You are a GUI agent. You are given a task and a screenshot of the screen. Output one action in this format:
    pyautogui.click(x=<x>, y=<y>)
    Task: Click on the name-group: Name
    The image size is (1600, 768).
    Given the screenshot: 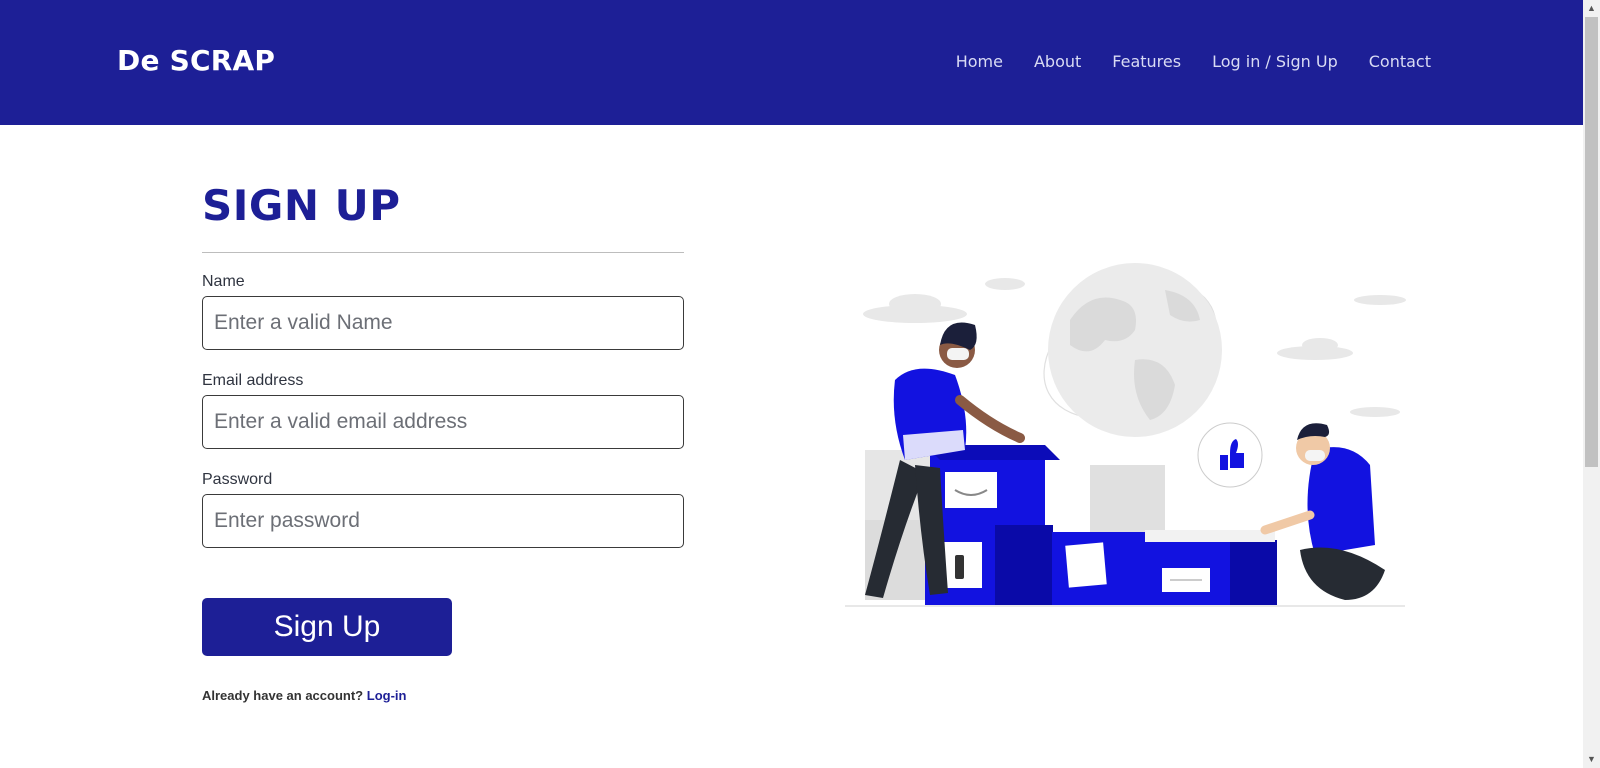 What is the action you would take?
    pyautogui.click(x=443, y=311)
    